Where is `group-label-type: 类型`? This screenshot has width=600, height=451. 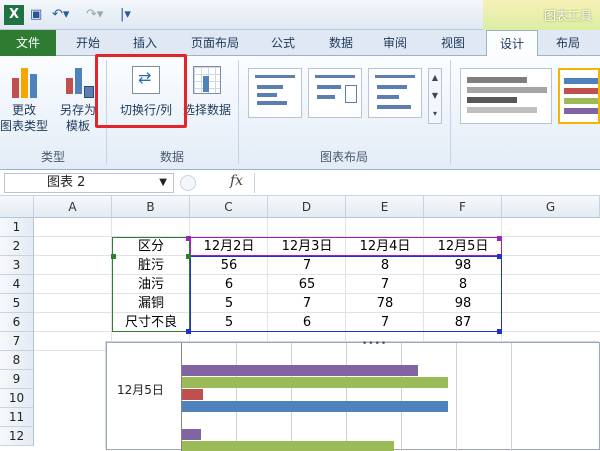
group-label-type: 类型 is located at coordinates (52, 157).